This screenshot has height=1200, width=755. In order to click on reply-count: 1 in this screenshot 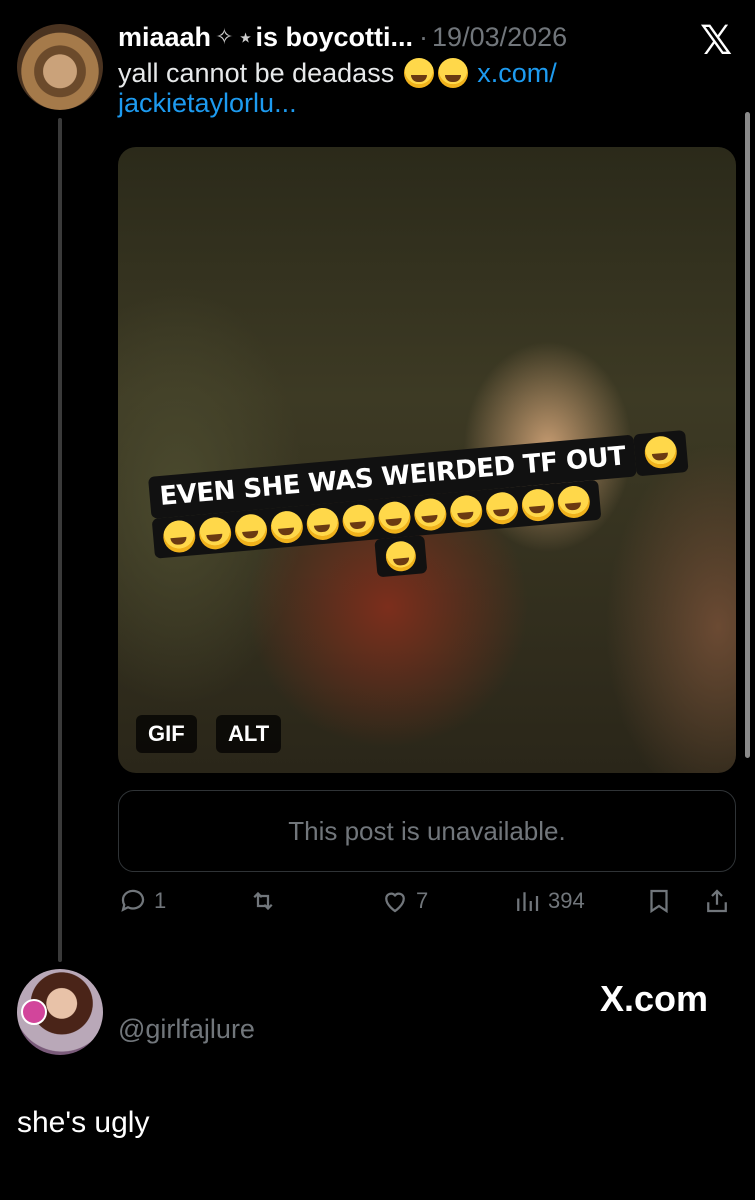, I will do `click(160, 900)`.